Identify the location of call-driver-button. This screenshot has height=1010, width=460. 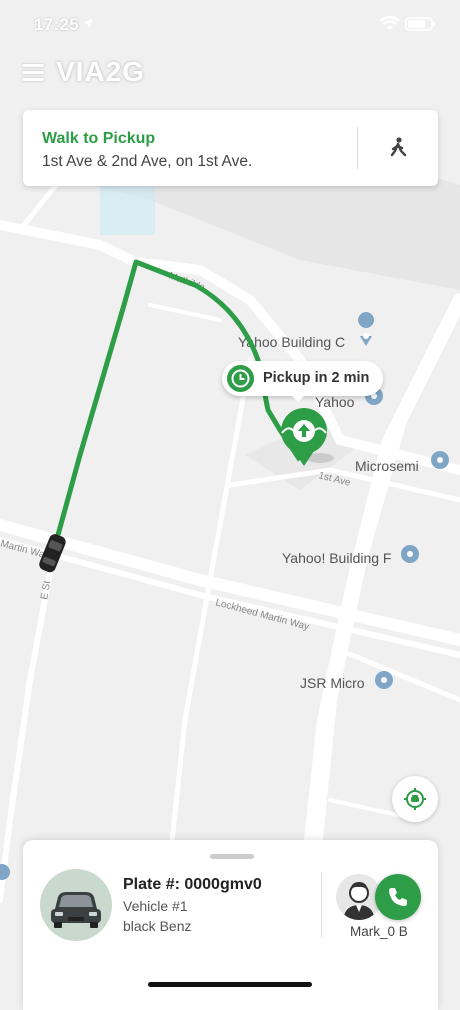
(398, 897).